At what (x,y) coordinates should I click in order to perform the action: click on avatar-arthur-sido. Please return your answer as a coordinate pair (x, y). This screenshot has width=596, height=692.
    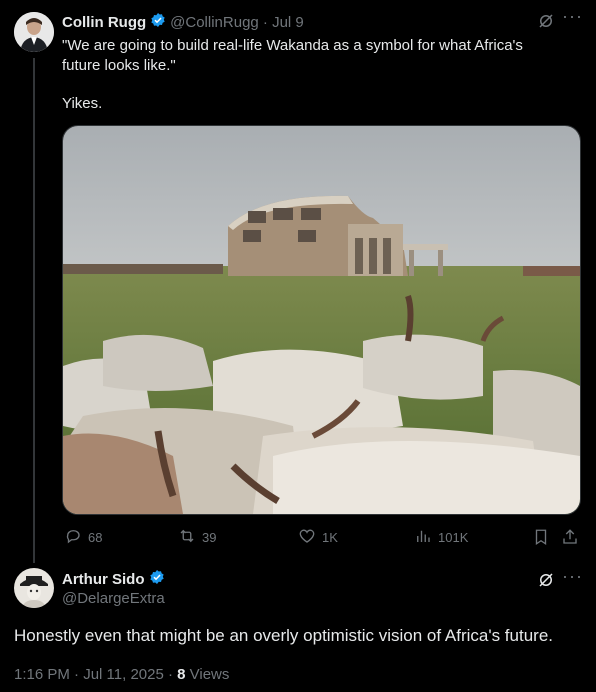
    Looking at the image, I should click on (34, 588).